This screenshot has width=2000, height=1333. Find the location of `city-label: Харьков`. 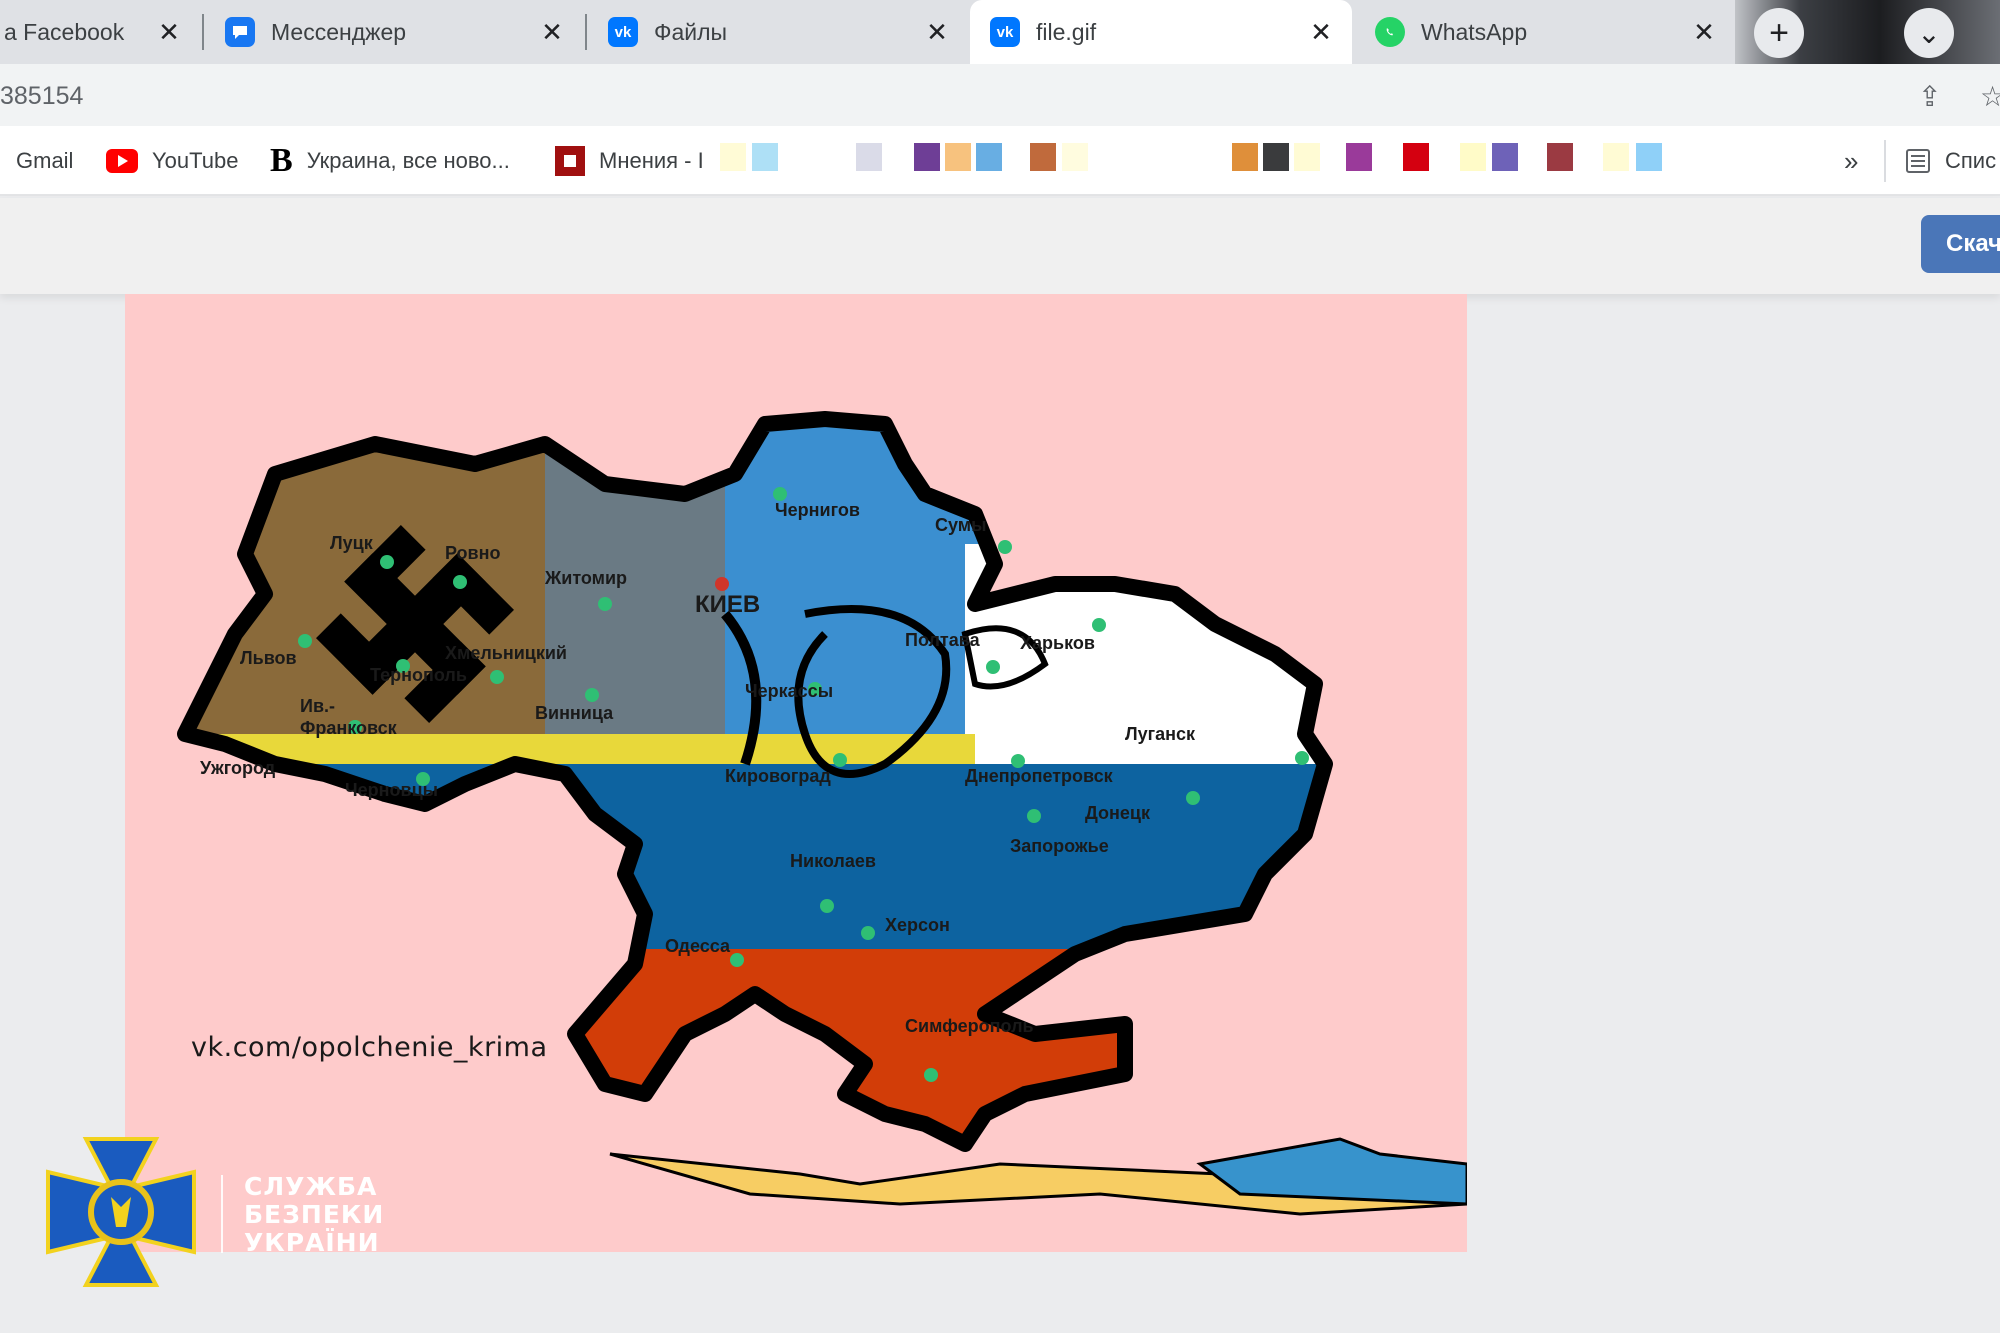

city-label: Харьков is located at coordinates (1057, 643).